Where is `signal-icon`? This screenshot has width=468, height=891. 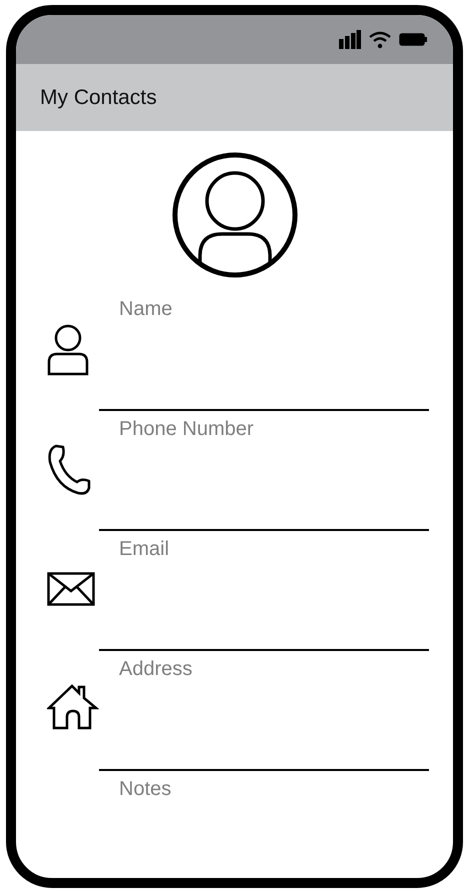
signal-icon is located at coordinates (350, 39).